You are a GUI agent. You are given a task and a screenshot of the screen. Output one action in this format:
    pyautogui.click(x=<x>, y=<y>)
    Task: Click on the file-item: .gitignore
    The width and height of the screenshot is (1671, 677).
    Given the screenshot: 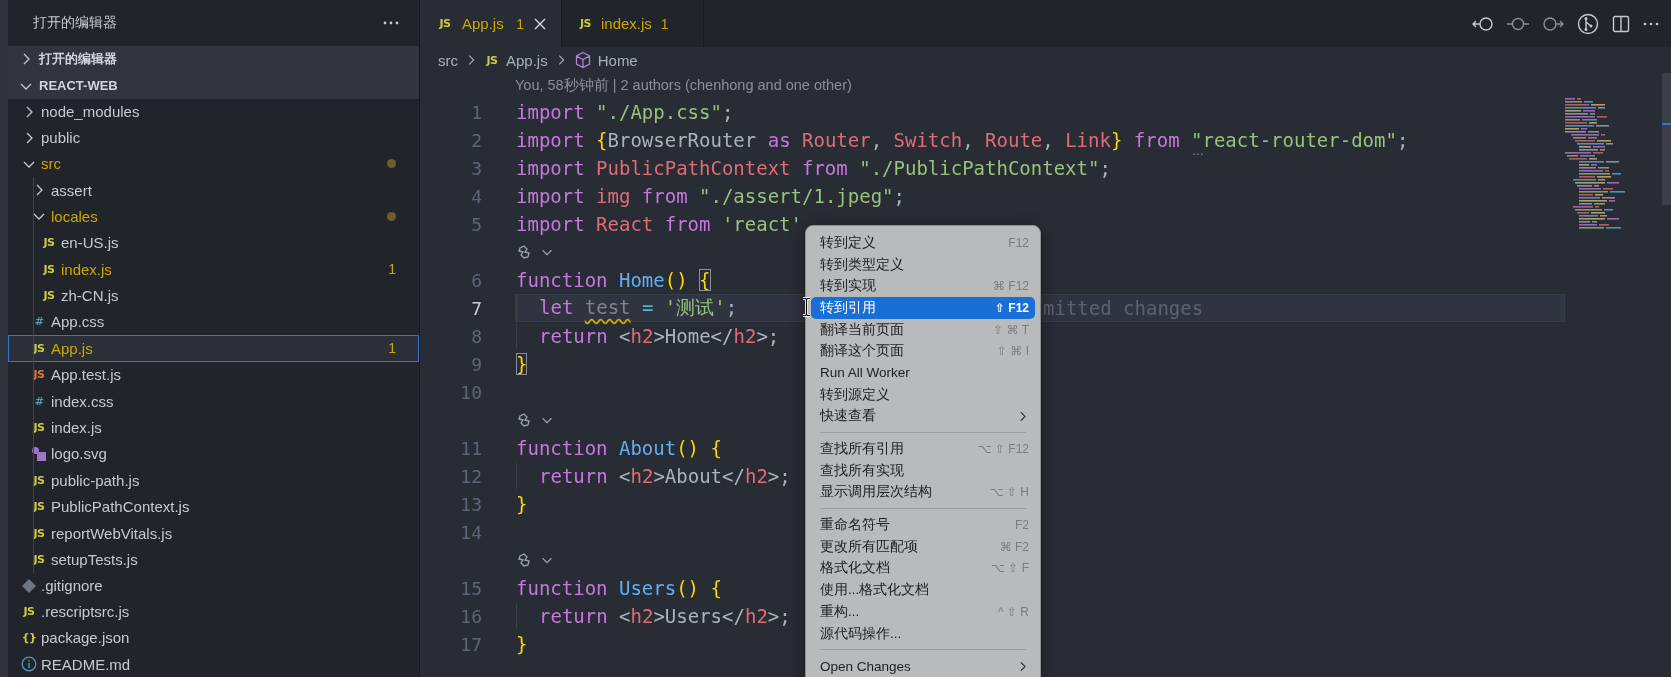 What is the action you would take?
    pyautogui.click(x=213, y=585)
    